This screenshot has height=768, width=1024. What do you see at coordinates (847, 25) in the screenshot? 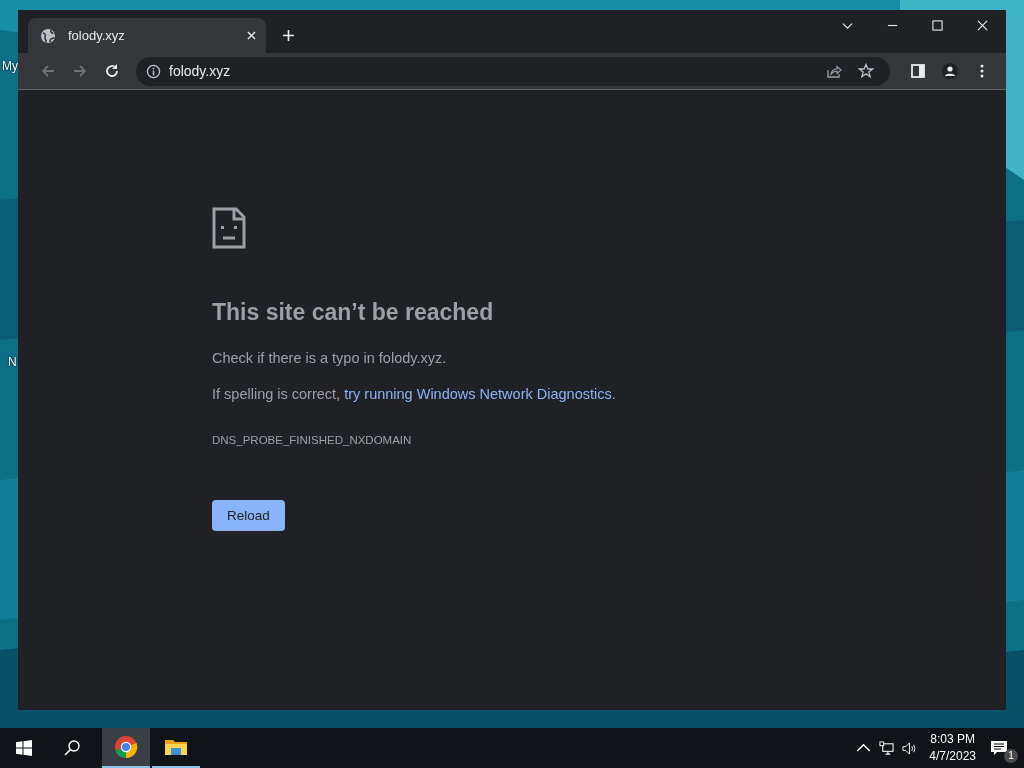
I see `tab-search-icon` at bounding box center [847, 25].